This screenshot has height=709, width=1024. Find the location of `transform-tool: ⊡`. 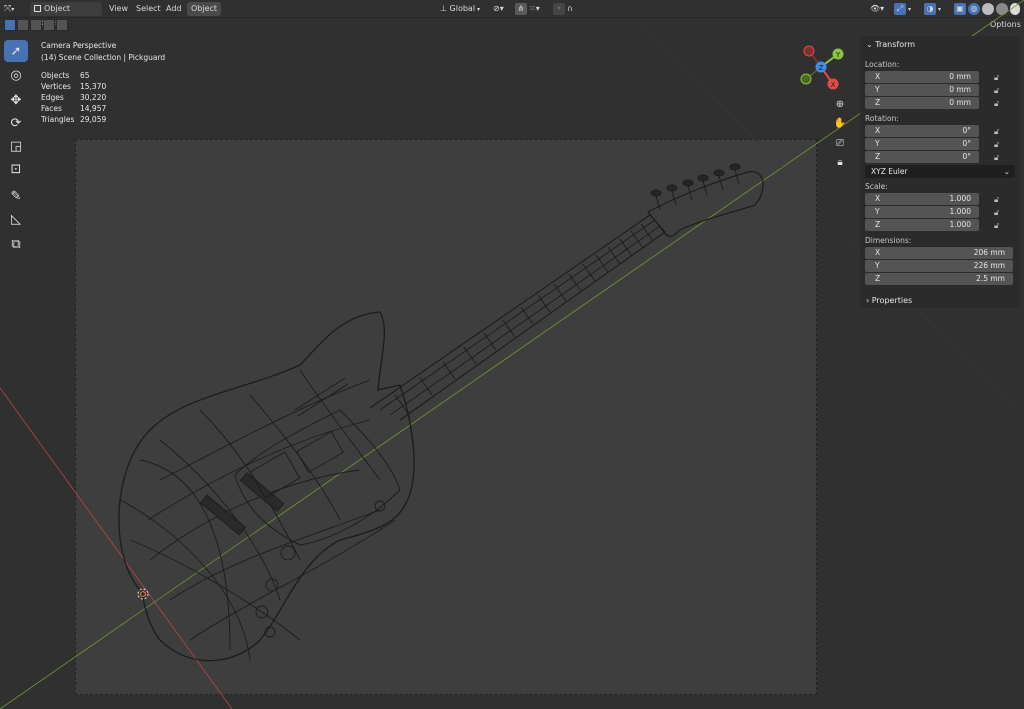

transform-tool: ⊡ is located at coordinates (16, 169).